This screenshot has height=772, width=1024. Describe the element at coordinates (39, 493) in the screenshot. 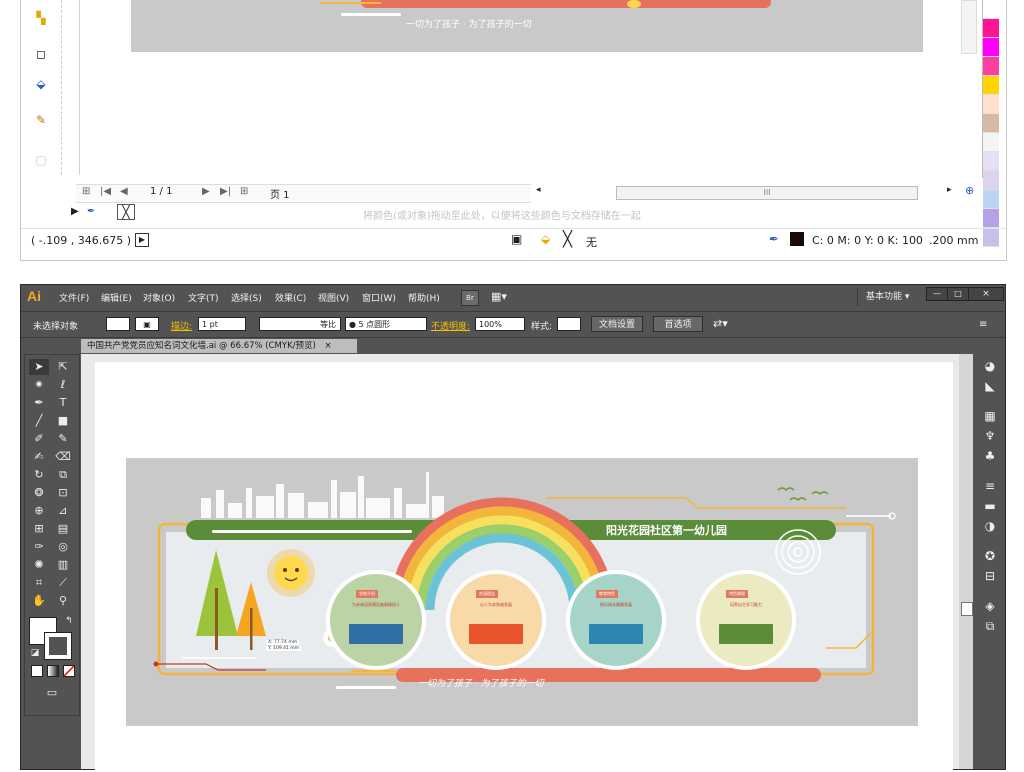

I see `warp-tool-icon: ❂` at that location.